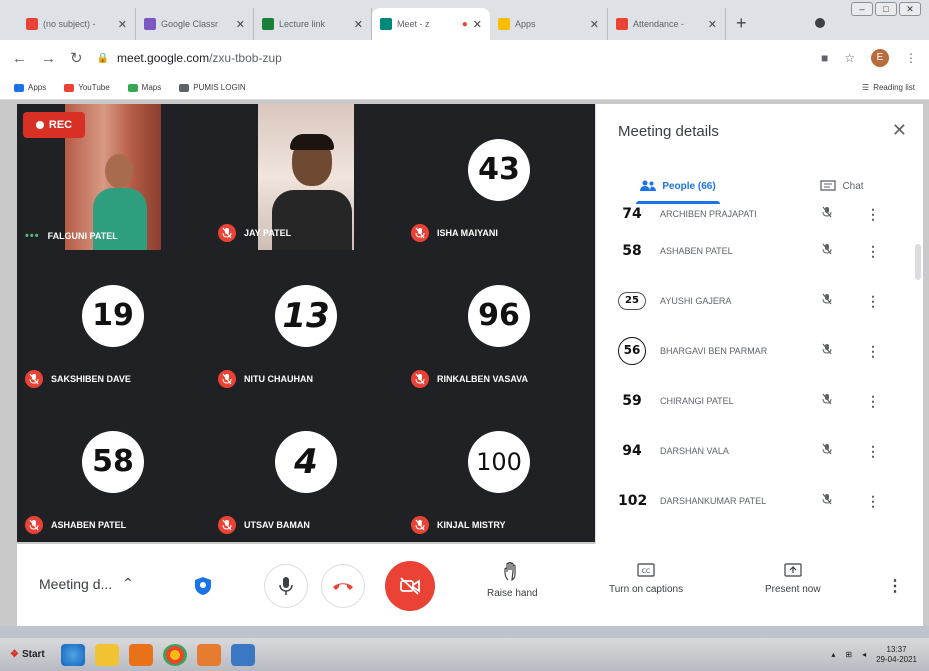 The height and width of the screenshot is (671, 929). Describe the element at coordinates (756, 451) in the screenshot. I see `participant-list-item: 94 DARSHAN VALA ⋮` at that location.